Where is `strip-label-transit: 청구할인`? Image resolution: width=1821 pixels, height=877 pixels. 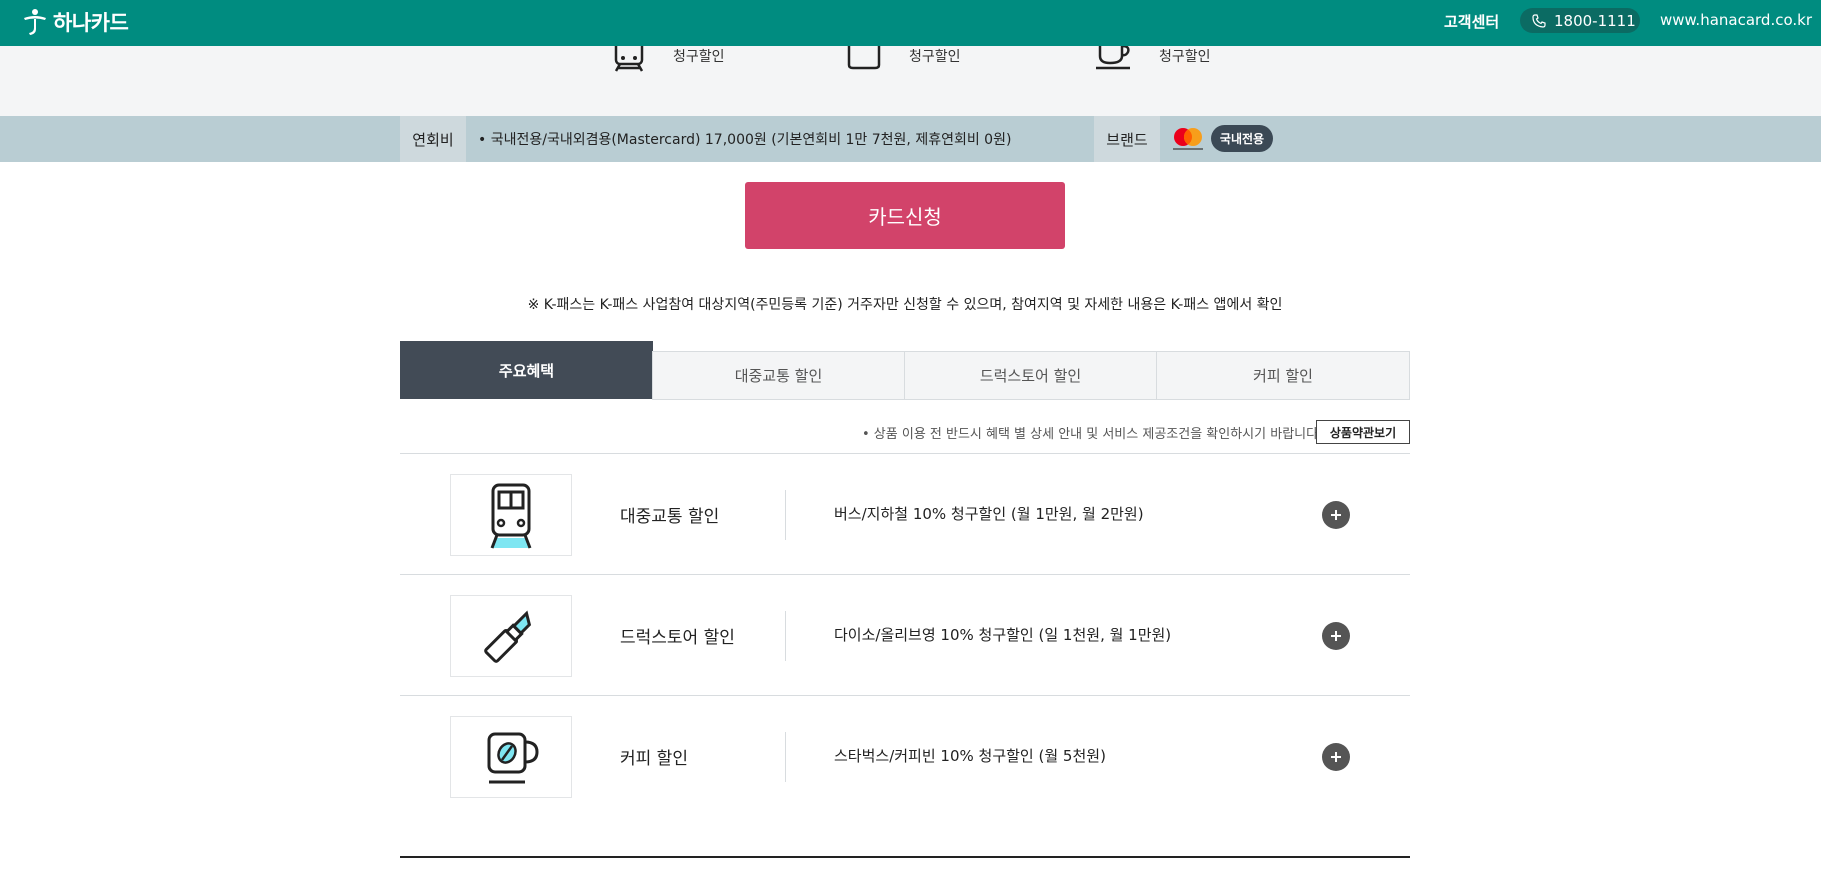
strip-label-transit: 청구할인 is located at coordinates (699, 57).